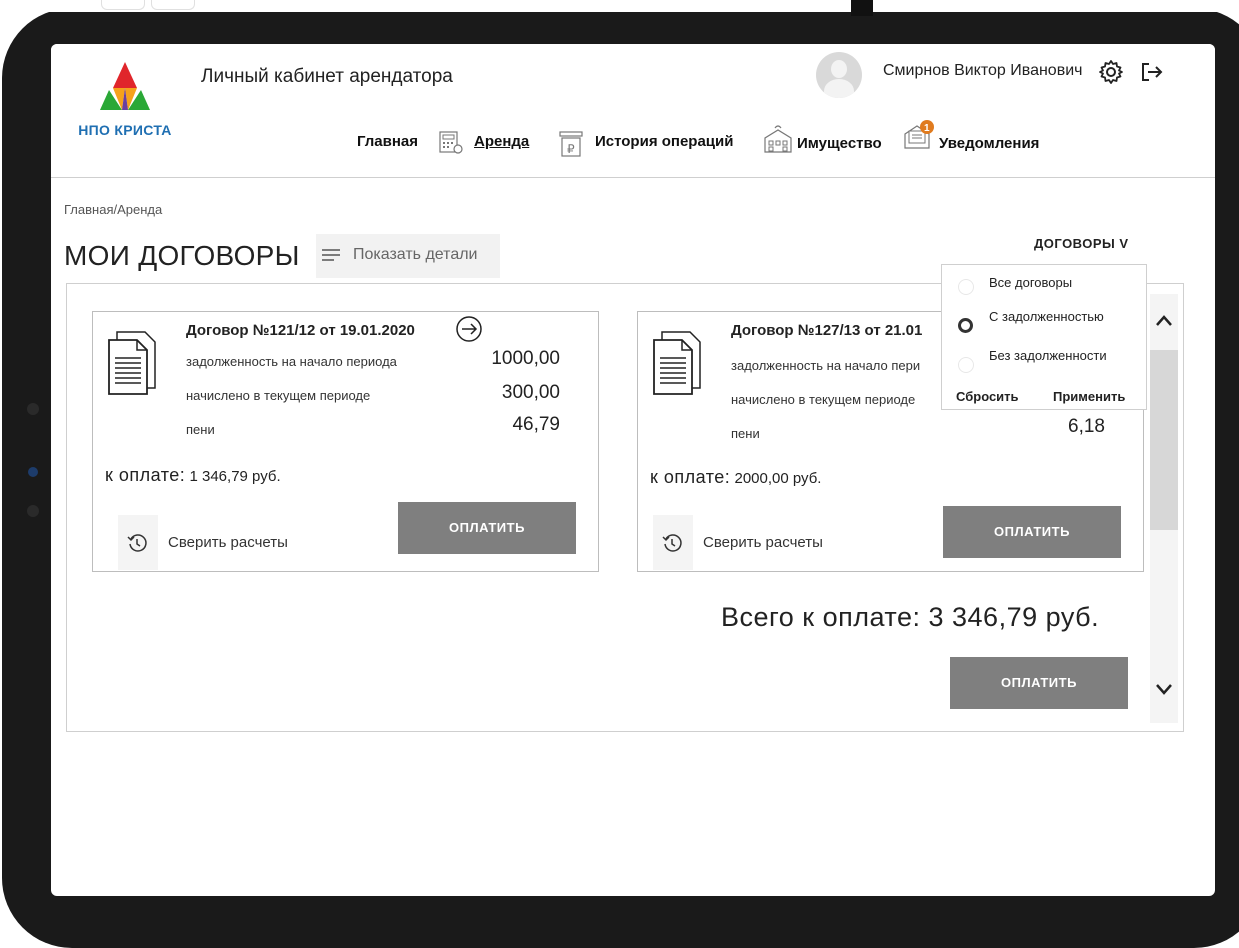 Image resolution: width=1239 pixels, height=948 pixels. I want to click on ruble-receipt-icon: ₽, so click(571, 144).